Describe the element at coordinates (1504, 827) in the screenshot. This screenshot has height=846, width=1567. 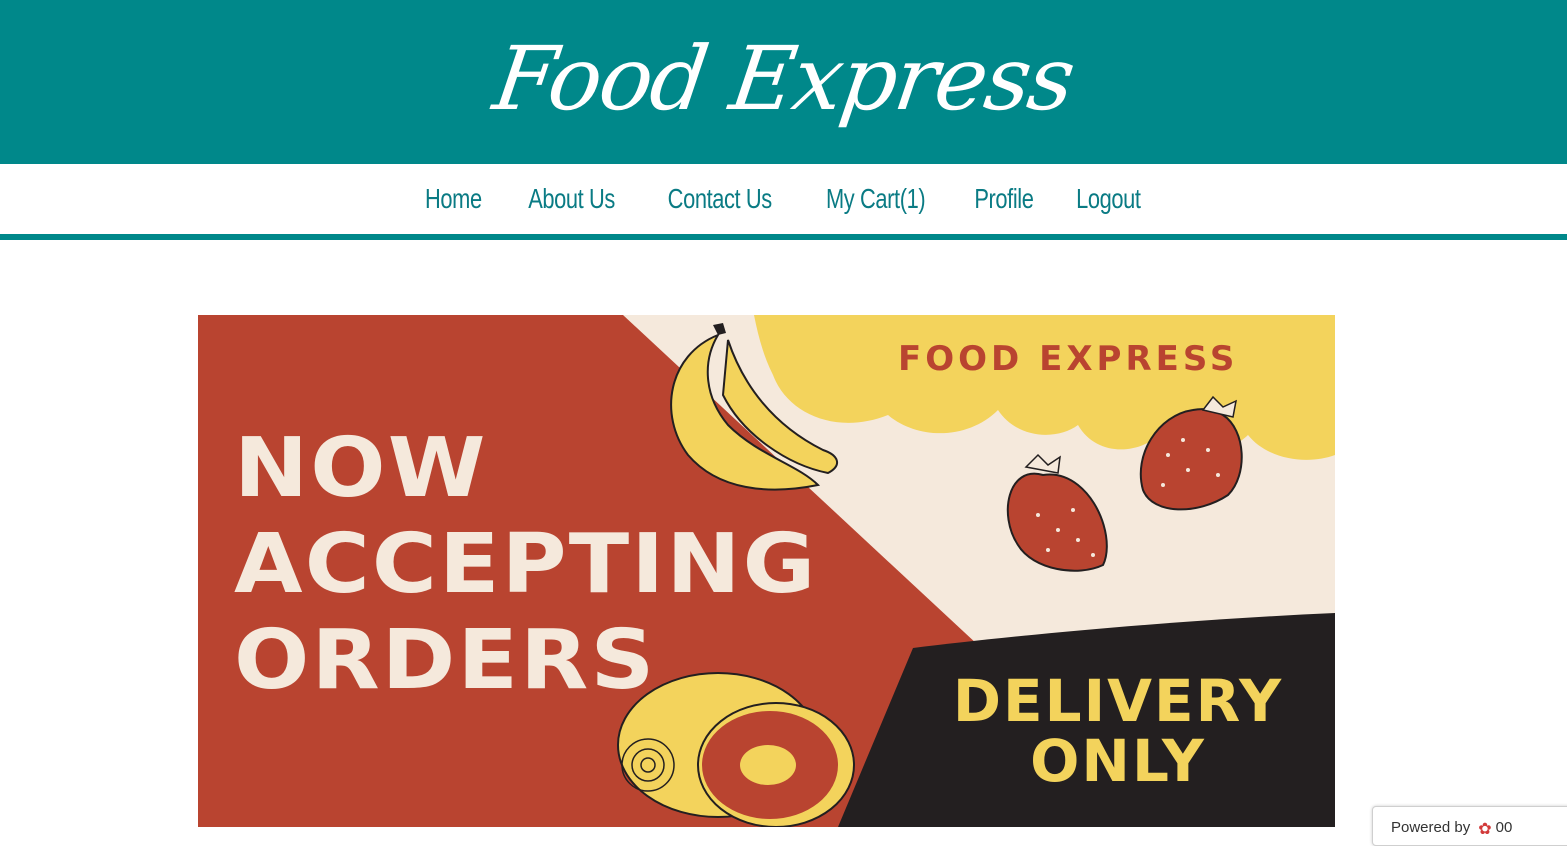
I see `provider-name: 00` at that location.